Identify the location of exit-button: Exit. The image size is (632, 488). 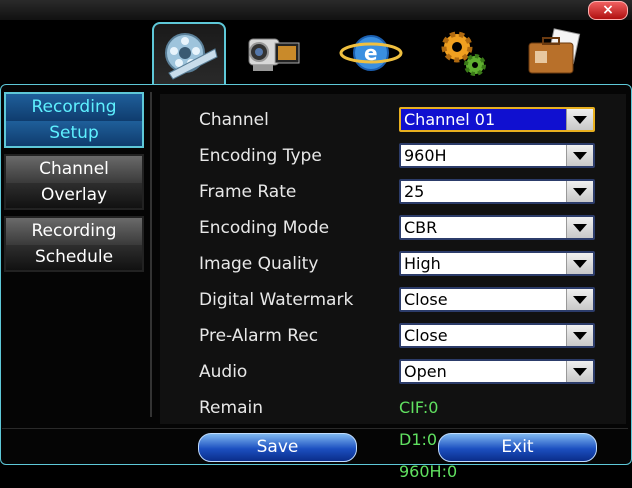
(517, 447).